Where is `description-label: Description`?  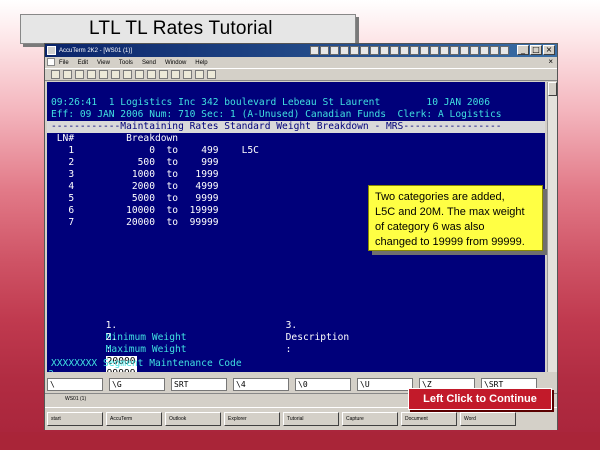 description-label: Description is located at coordinates (317, 337).